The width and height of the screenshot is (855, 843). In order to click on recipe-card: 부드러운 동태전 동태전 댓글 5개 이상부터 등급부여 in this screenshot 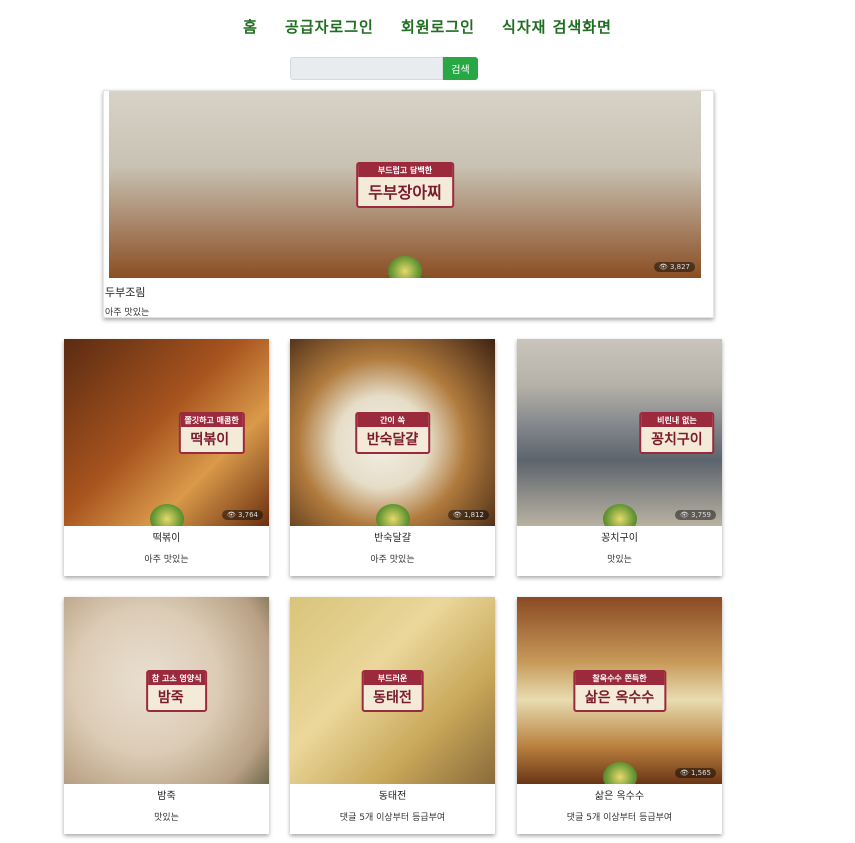, I will do `click(392, 715)`.